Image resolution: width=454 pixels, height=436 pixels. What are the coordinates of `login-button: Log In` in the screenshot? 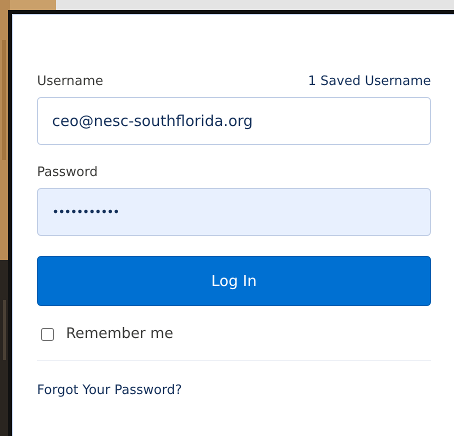 It's located at (234, 281).